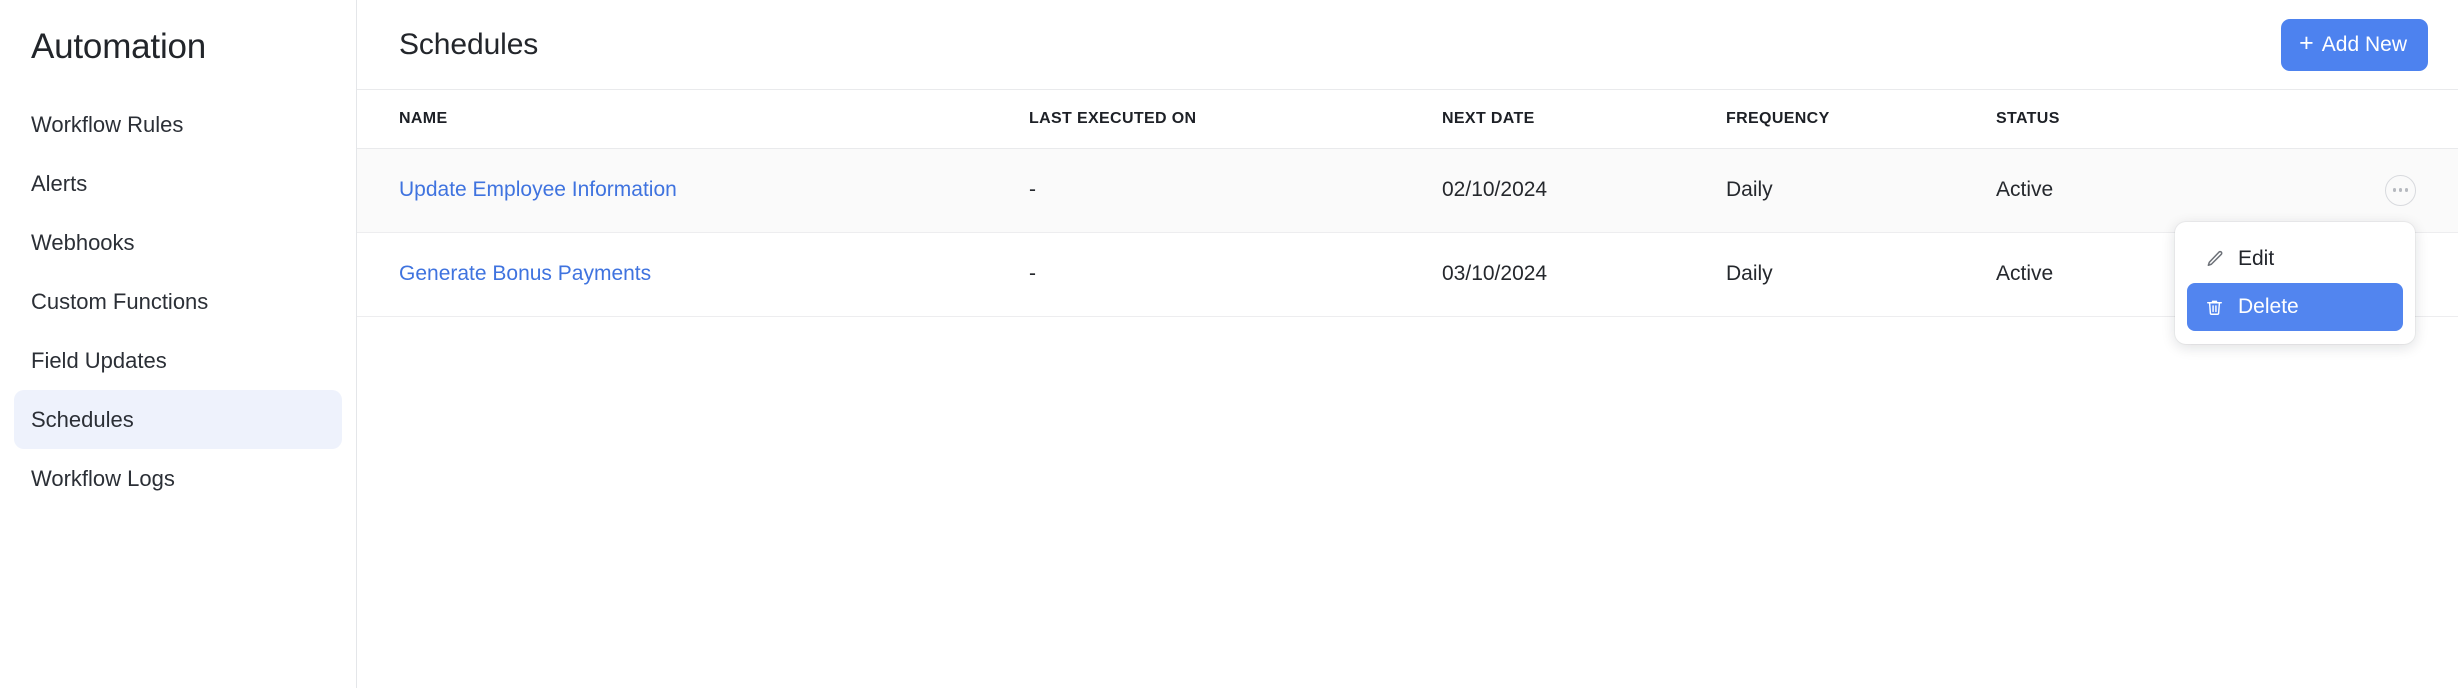  What do you see at coordinates (83, 242) in the screenshot?
I see `sidebar-item-label: Webhooks` at bounding box center [83, 242].